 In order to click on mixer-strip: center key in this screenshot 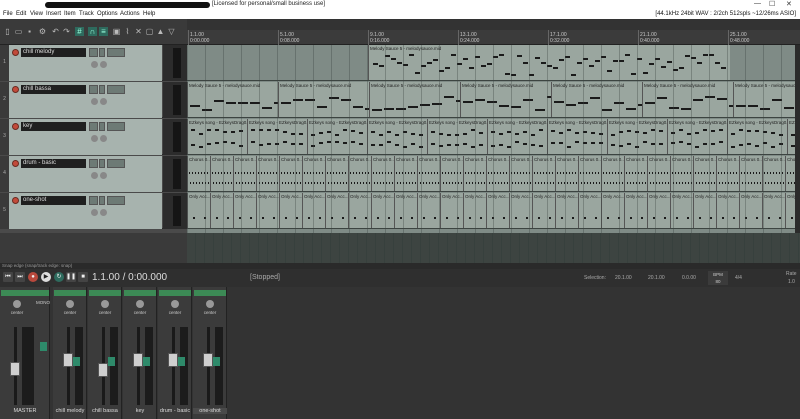, I will do `click(140, 353)`.